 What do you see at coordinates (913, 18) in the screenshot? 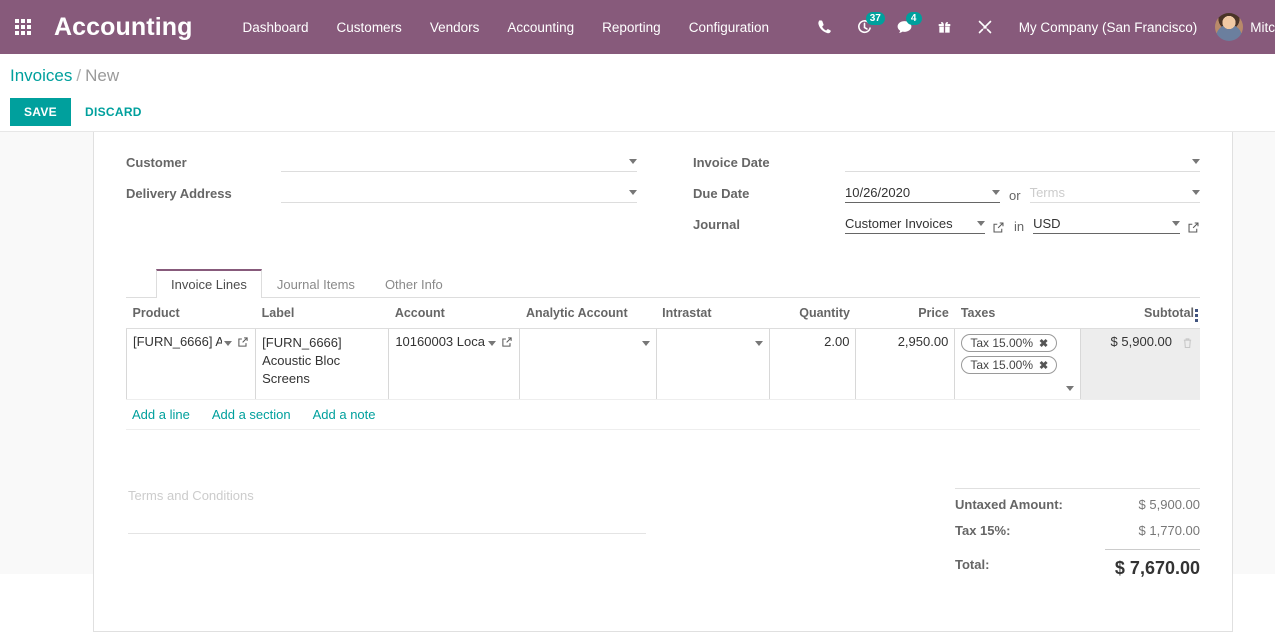
I see `messages-count-badge: 4` at bounding box center [913, 18].